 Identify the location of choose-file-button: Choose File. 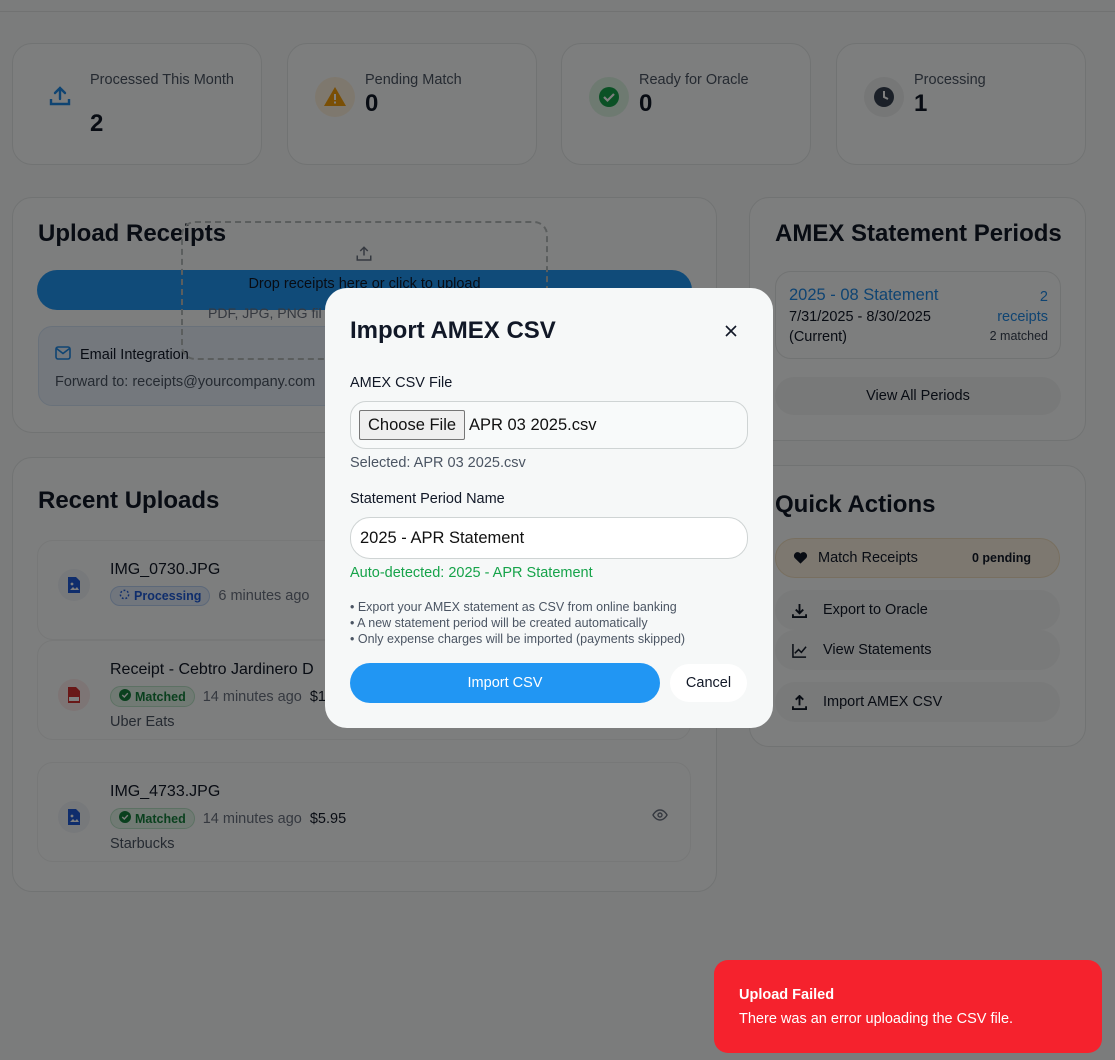
(412, 425).